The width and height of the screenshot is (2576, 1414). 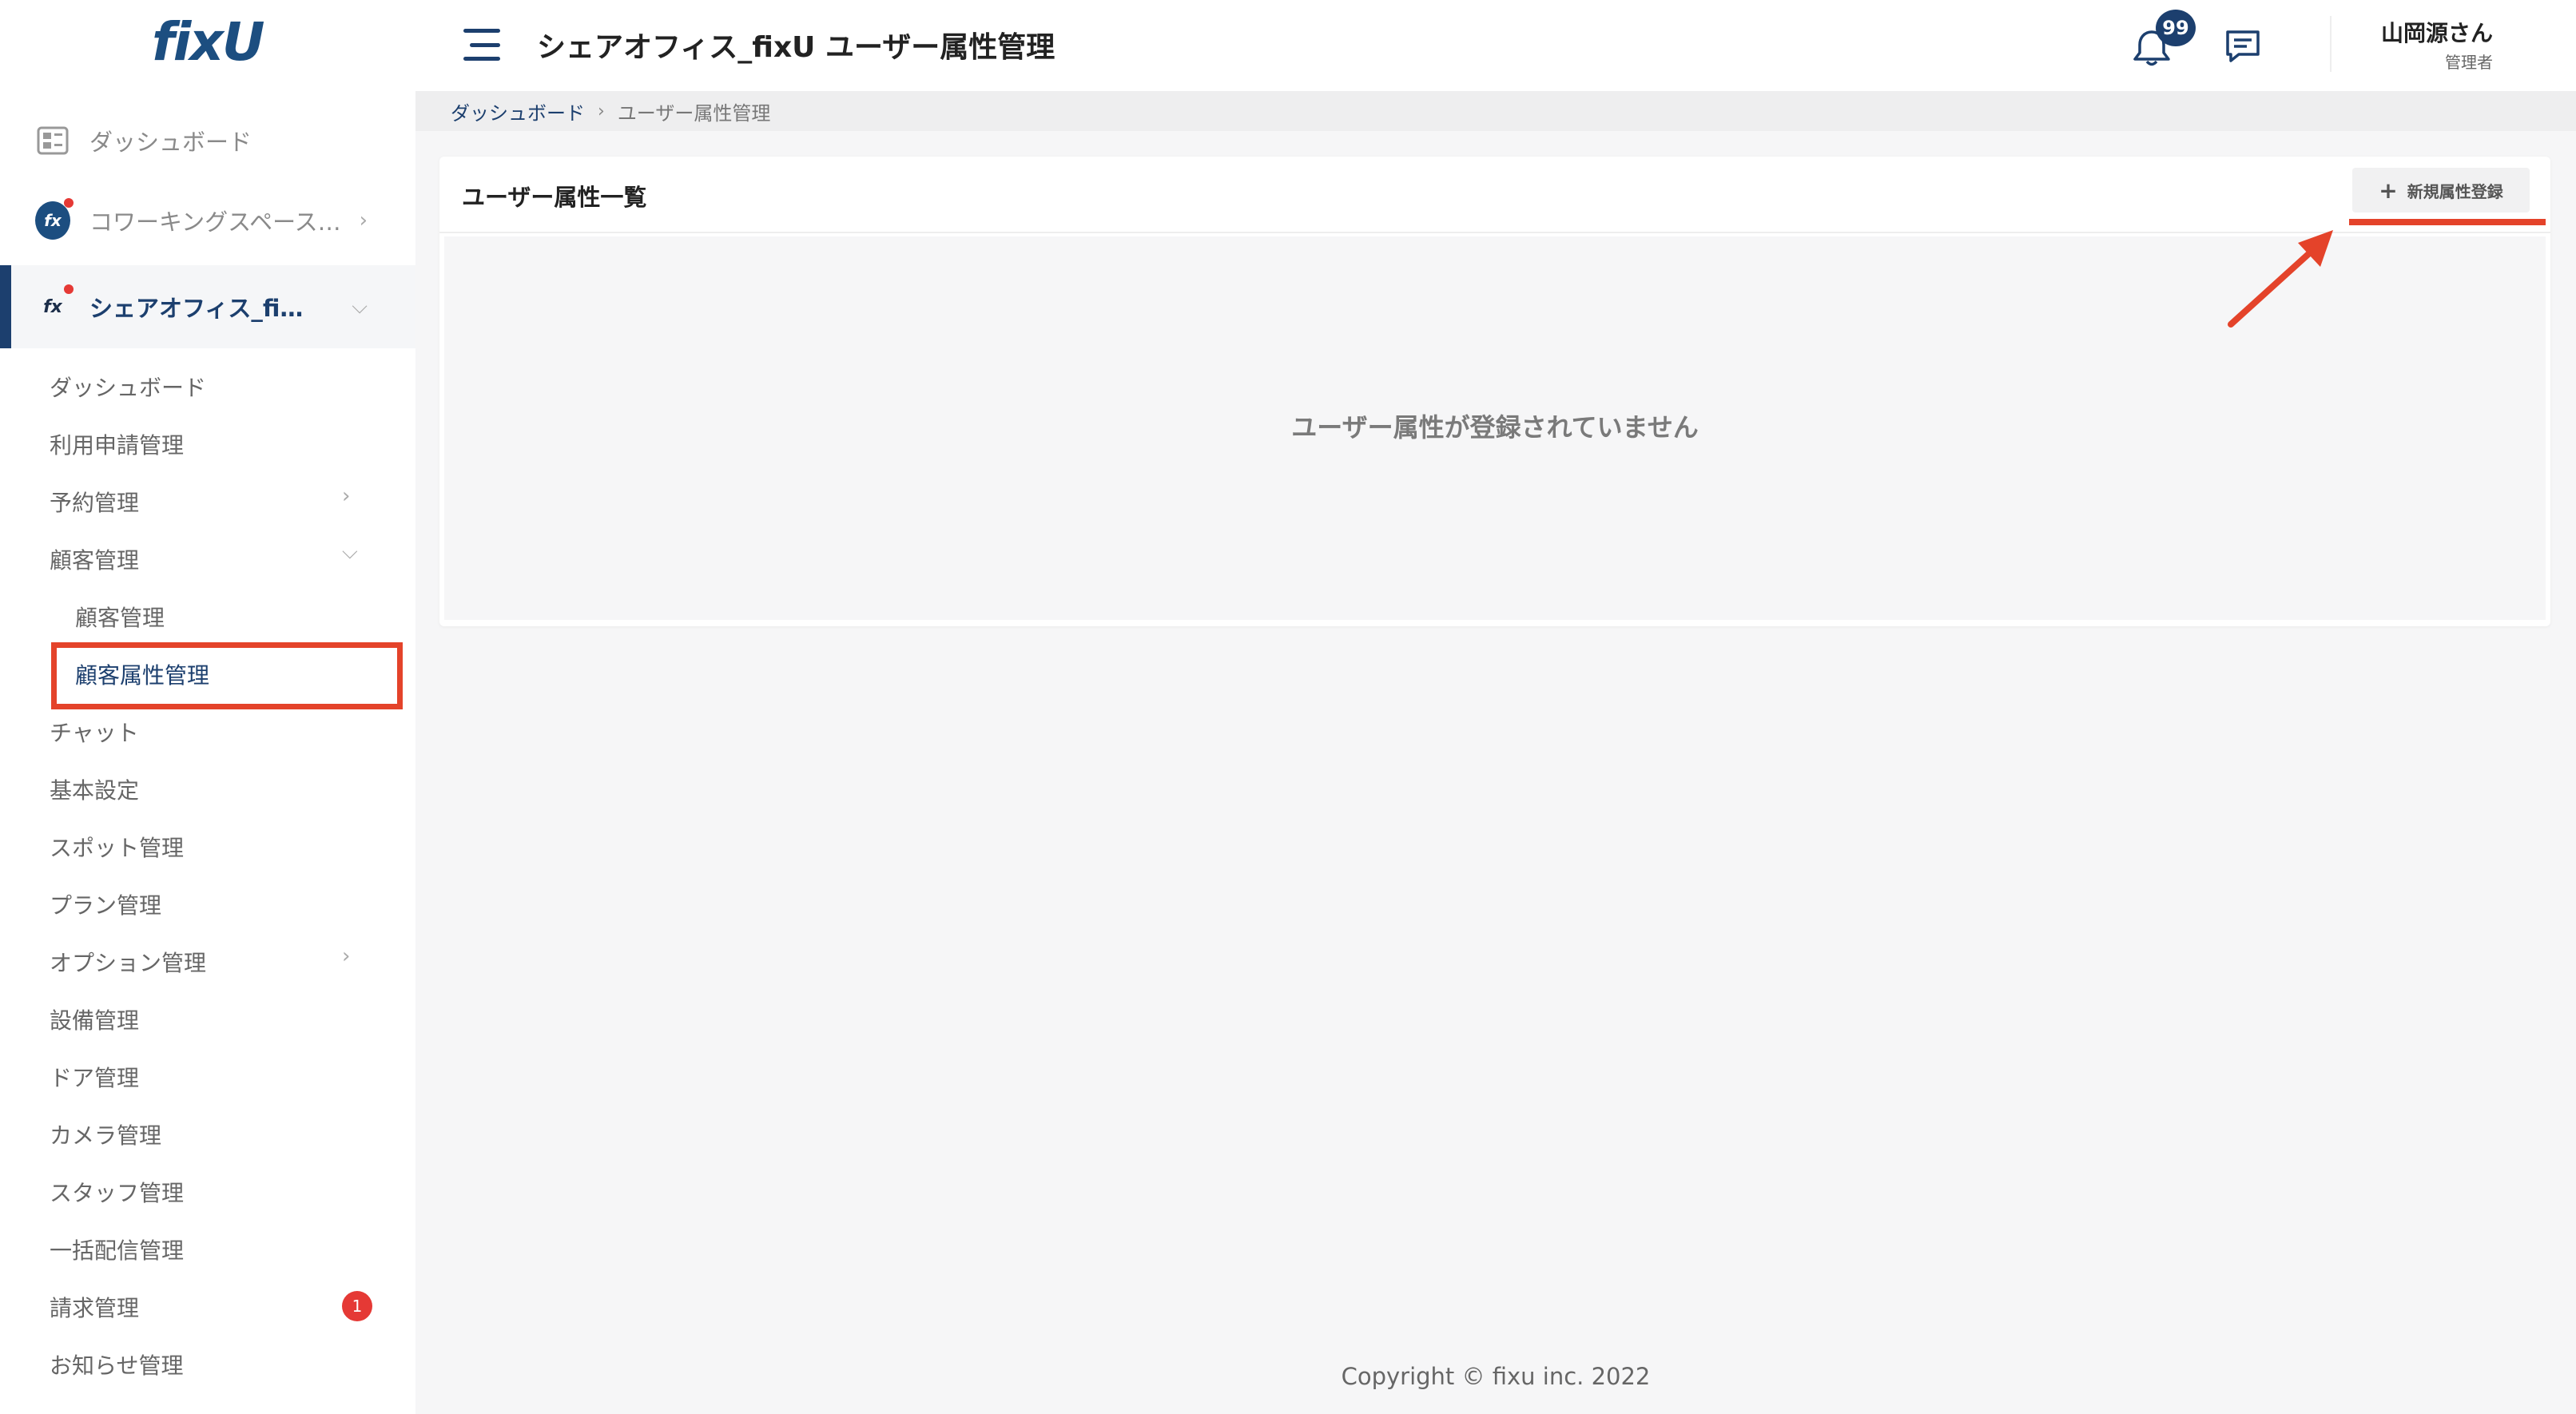 What do you see at coordinates (1494, 195) in the screenshot?
I see `card-header: ユーザー属性一覧 + 新規属性登録` at bounding box center [1494, 195].